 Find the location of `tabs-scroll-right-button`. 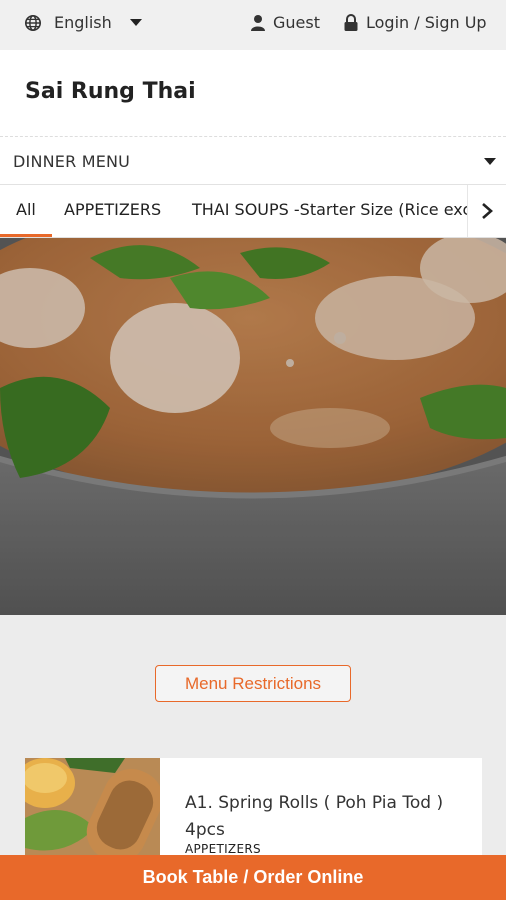

tabs-scroll-right-button is located at coordinates (486, 211).